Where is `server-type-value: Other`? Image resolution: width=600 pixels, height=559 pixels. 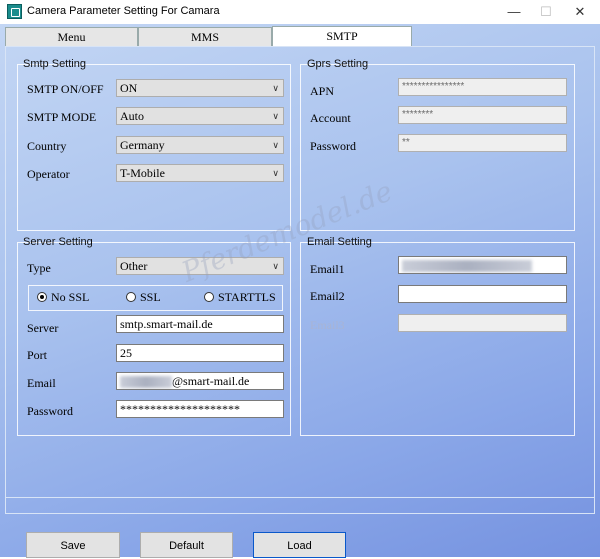
server-type-value: Other is located at coordinates (134, 266).